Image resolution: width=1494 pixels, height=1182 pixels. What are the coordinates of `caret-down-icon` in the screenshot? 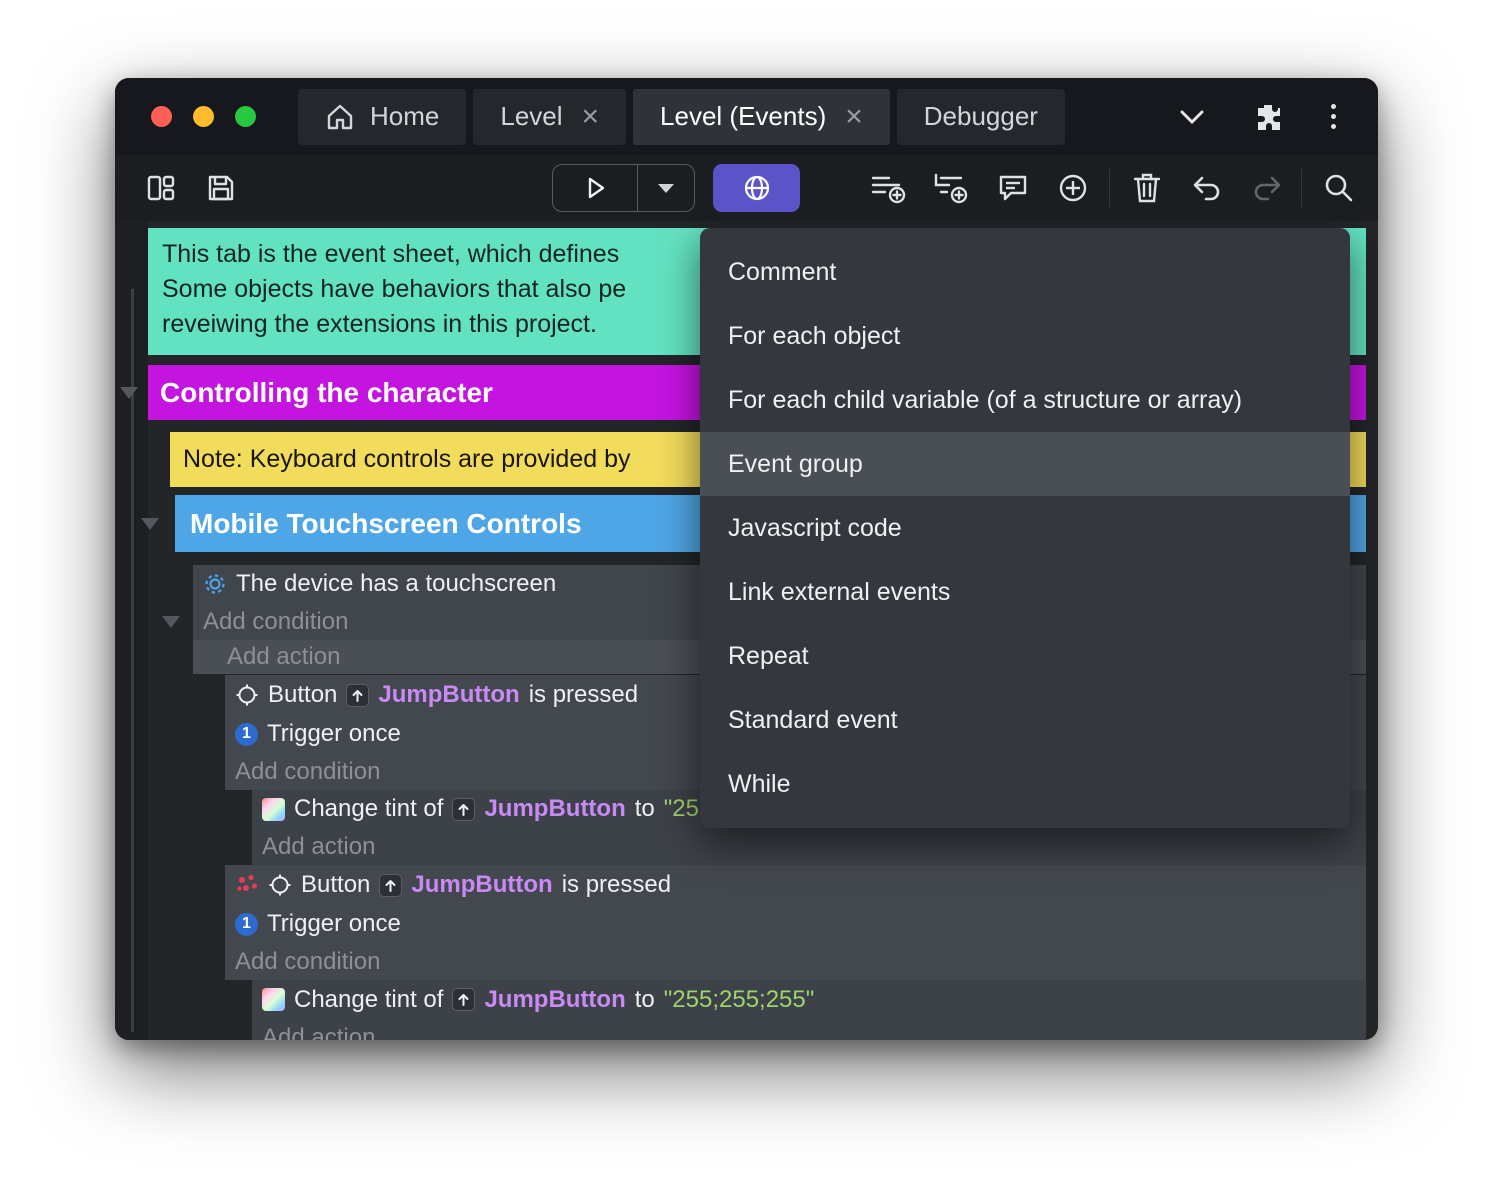 It's located at (666, 188).